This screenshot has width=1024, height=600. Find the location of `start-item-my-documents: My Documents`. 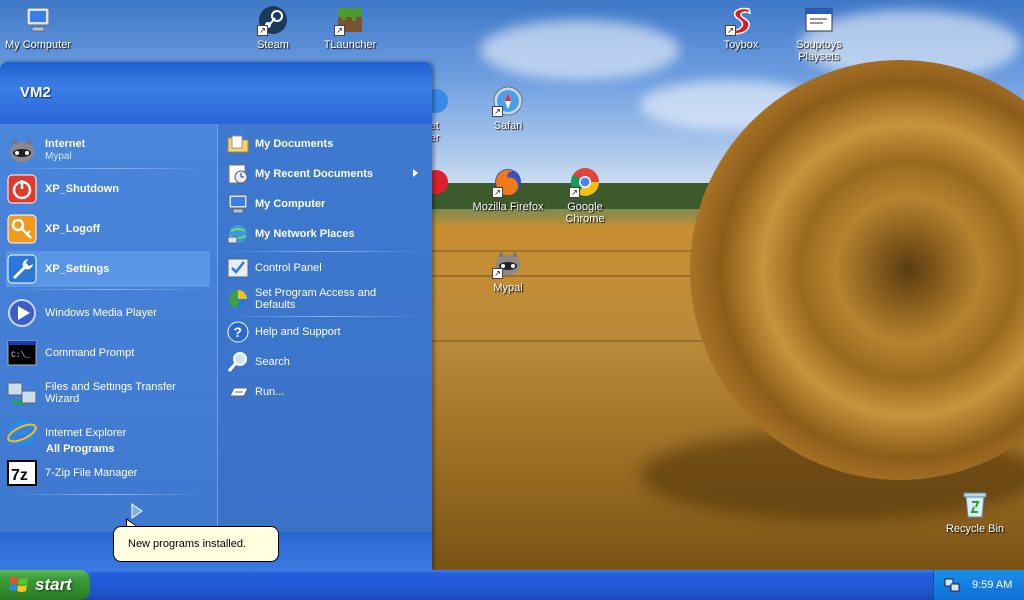

start-item-my-documents: My Documents is located at coordinates (326, 144).